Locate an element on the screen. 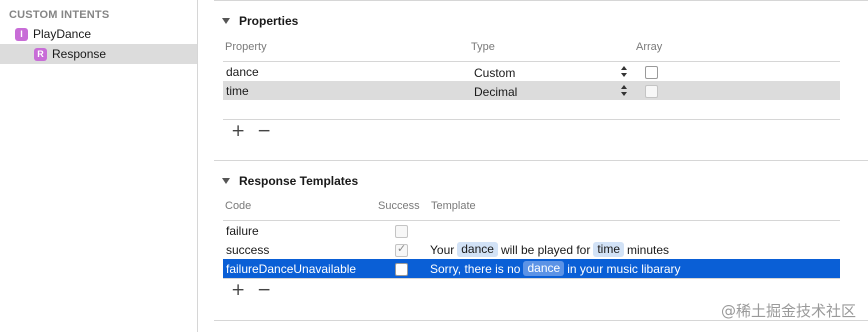 Image resolution: width=868 pixels, height=332 pixels. response-code: success is located at coordinates (247, 250).